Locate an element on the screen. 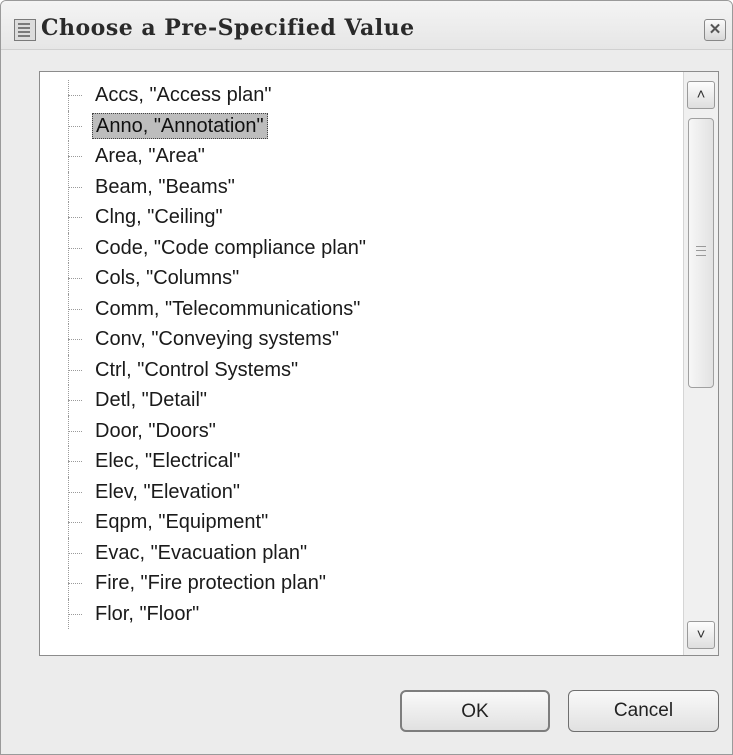 This screenshot has width=733, height=755. list-item-label: Code, "Code compliance plan" is located at coordinates (231, 247).